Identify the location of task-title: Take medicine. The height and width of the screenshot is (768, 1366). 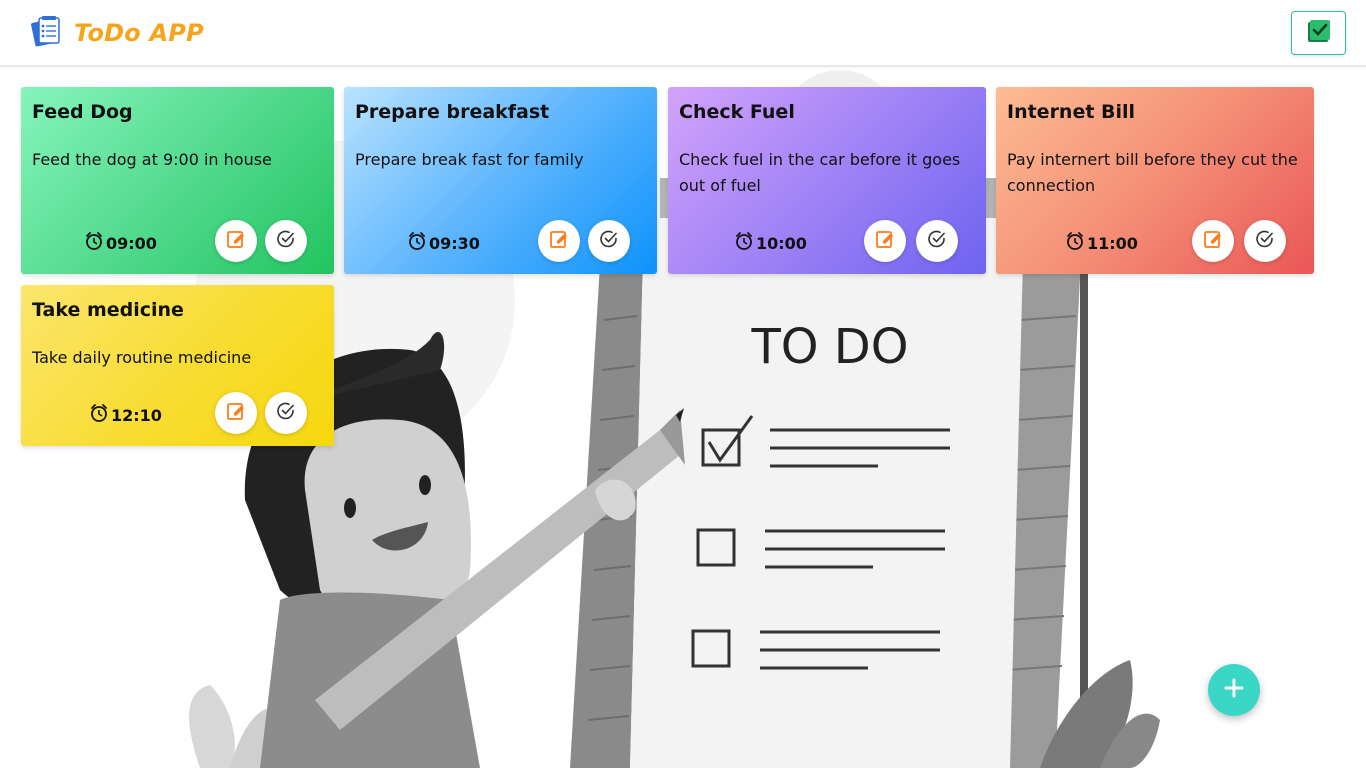
(108, 310).